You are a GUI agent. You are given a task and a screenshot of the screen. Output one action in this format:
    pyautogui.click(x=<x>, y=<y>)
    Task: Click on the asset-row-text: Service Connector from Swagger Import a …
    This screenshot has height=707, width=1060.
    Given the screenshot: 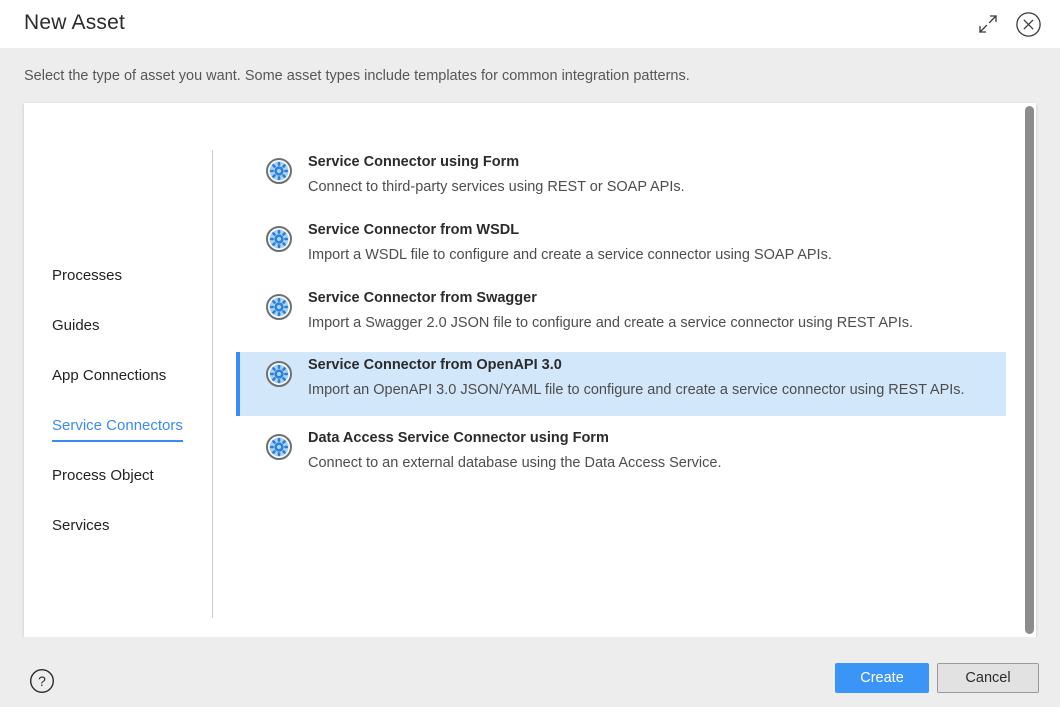 What is the action you would take?
    pyautogui.click(x=610, y=311)
    